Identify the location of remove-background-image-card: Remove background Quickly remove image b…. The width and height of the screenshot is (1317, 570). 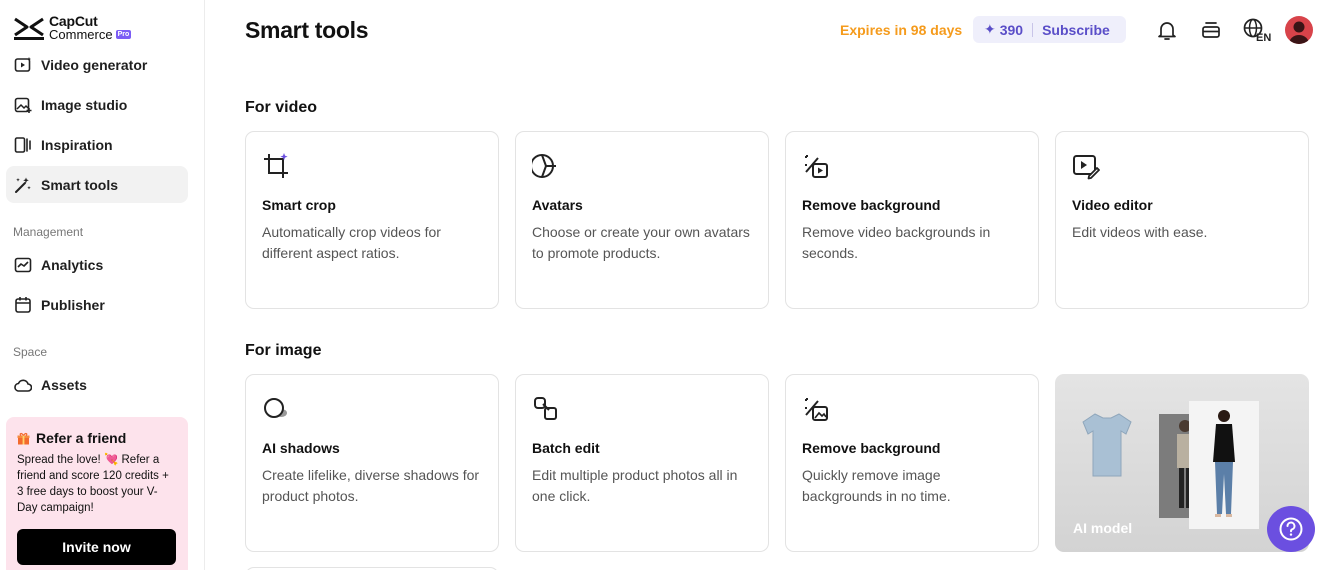
(912, 463).